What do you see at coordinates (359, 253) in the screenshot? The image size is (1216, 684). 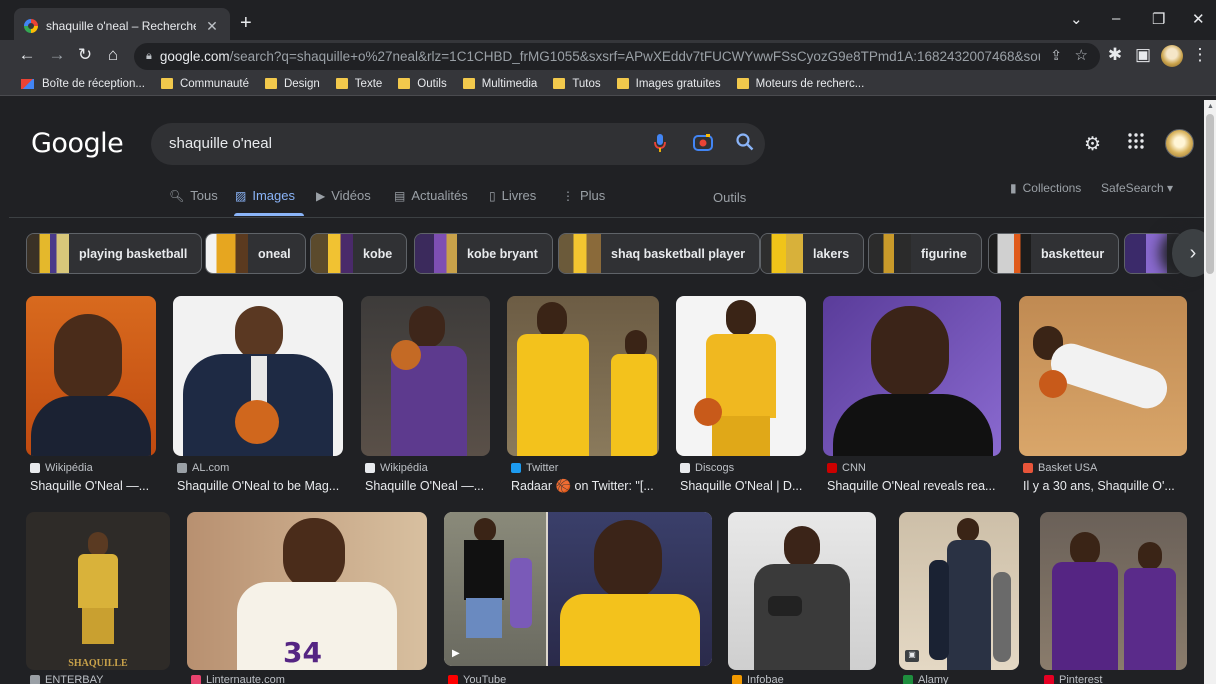 I see `chip-kobe: kobe` at bounding box center [359, 253].